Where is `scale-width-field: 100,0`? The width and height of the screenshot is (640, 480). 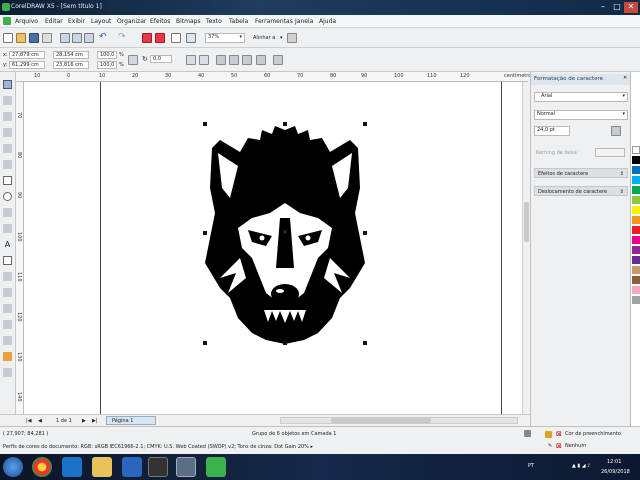
scale-width-field: 100,0 is located at coordinates (107, 55).